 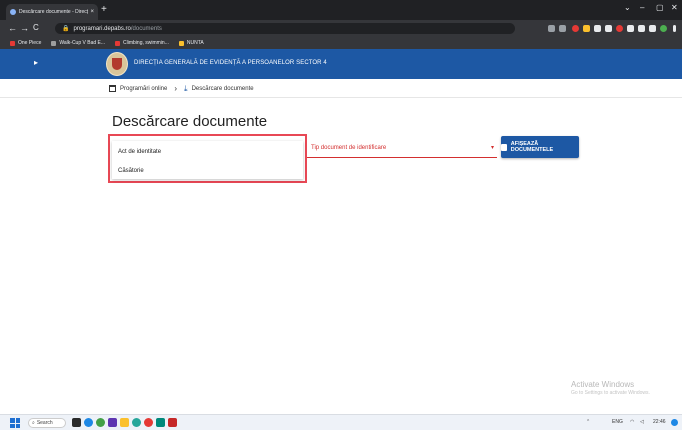 What do you see at coordinates (630, 28) in the screenshot?
I see `extensions-puzzle-icon` at bounding box center [630, 28].